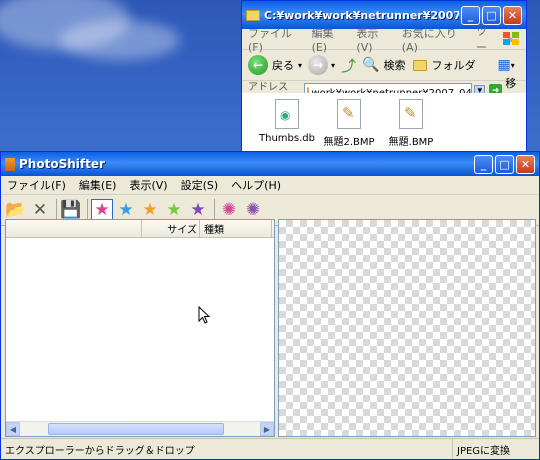 Image resolution: width=540 pixels, height=460 pixels. Describe the element at coordinates (453, 65) in the screenshot. I see `folders-label: フォルダ` at that location.